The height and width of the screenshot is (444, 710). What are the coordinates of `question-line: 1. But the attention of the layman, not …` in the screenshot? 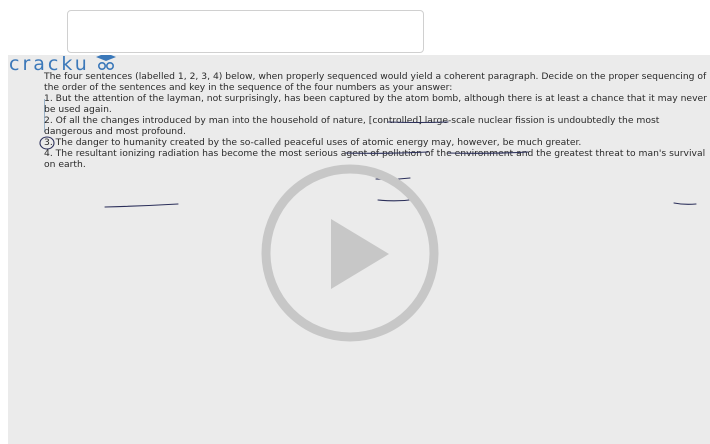 It's located at (375, 98).